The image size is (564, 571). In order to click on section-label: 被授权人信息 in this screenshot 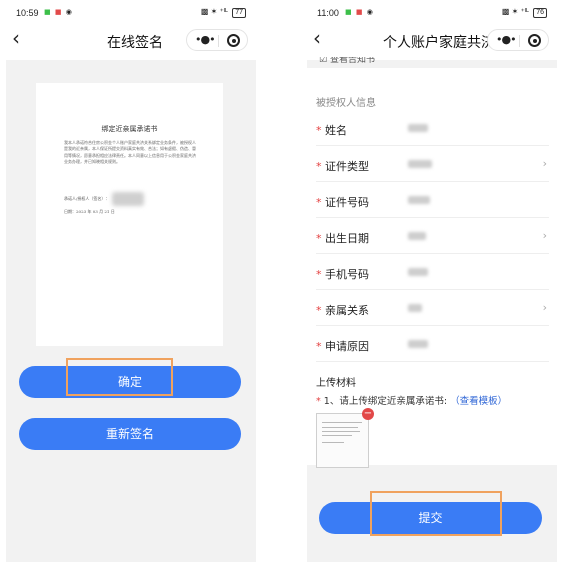, I will do `click(346, 103)`.